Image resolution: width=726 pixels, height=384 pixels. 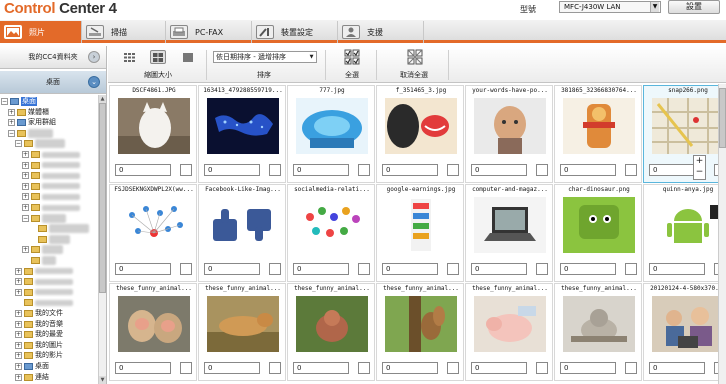 What do you see at coordinates (39, 345) in the screenshot?
I see `tree-item: + 我的圖片` at bounding box center [39, 345].